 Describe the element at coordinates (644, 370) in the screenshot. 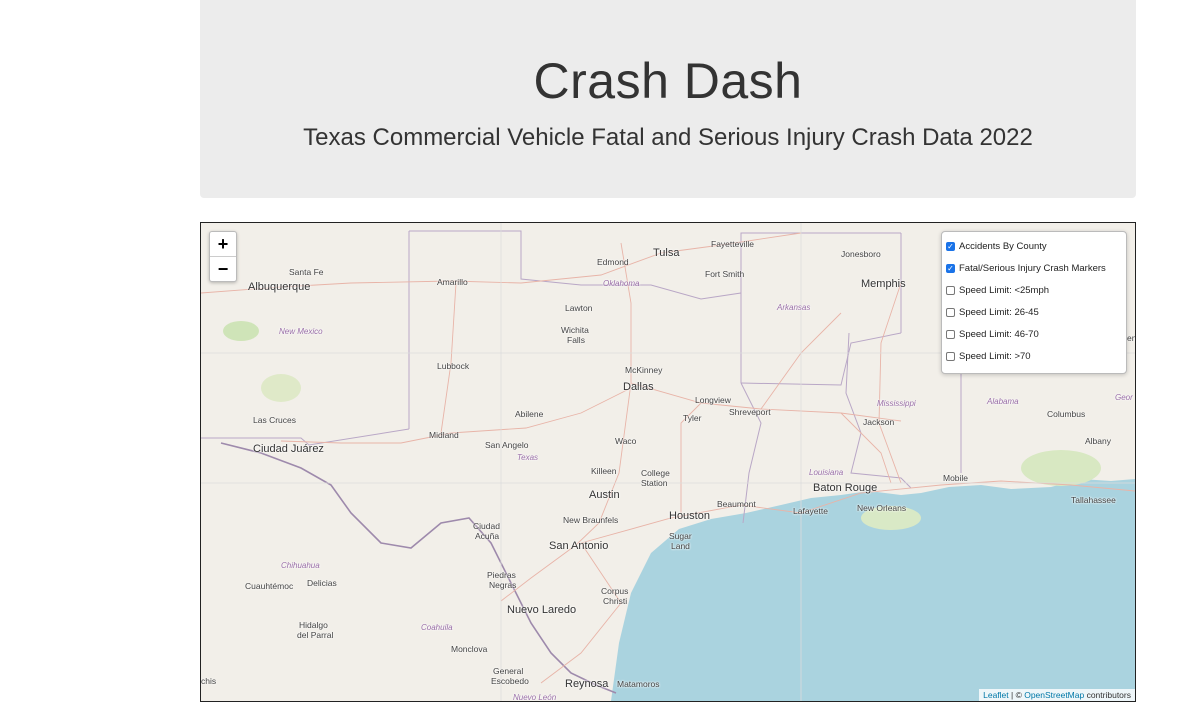

I see `place-label: McKinney` at that location.